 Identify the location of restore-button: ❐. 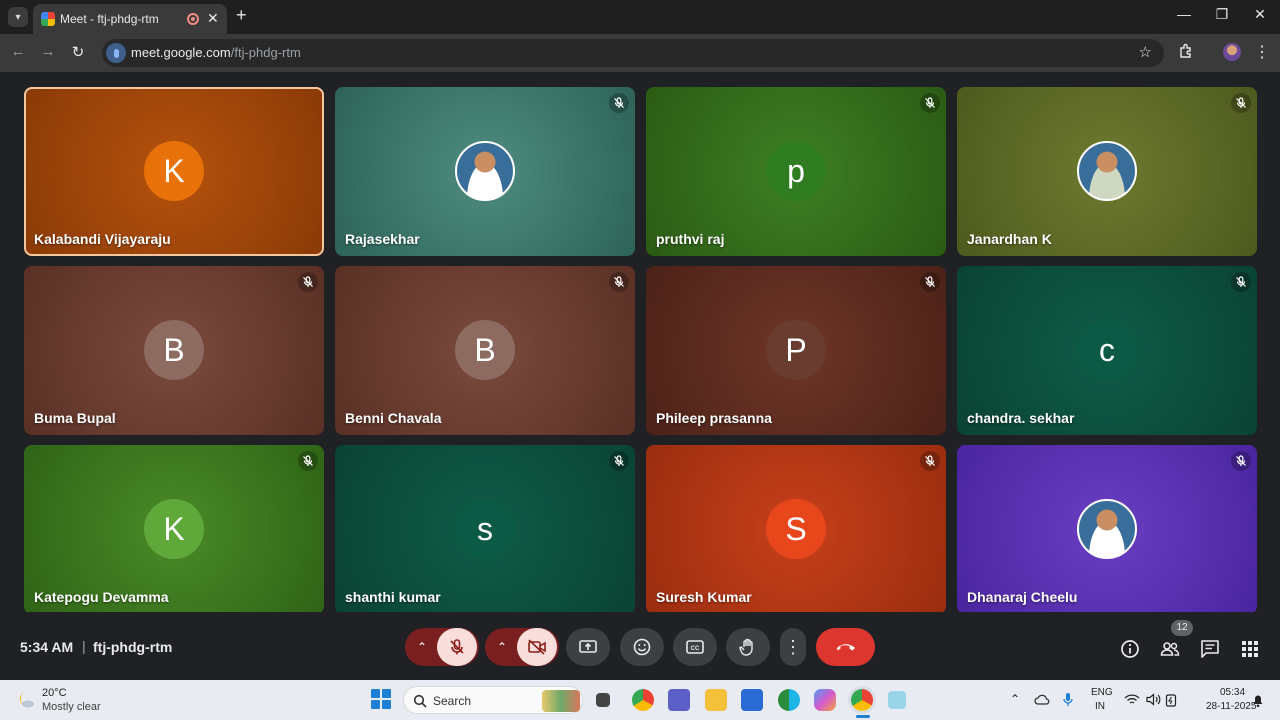
(1222, 14).